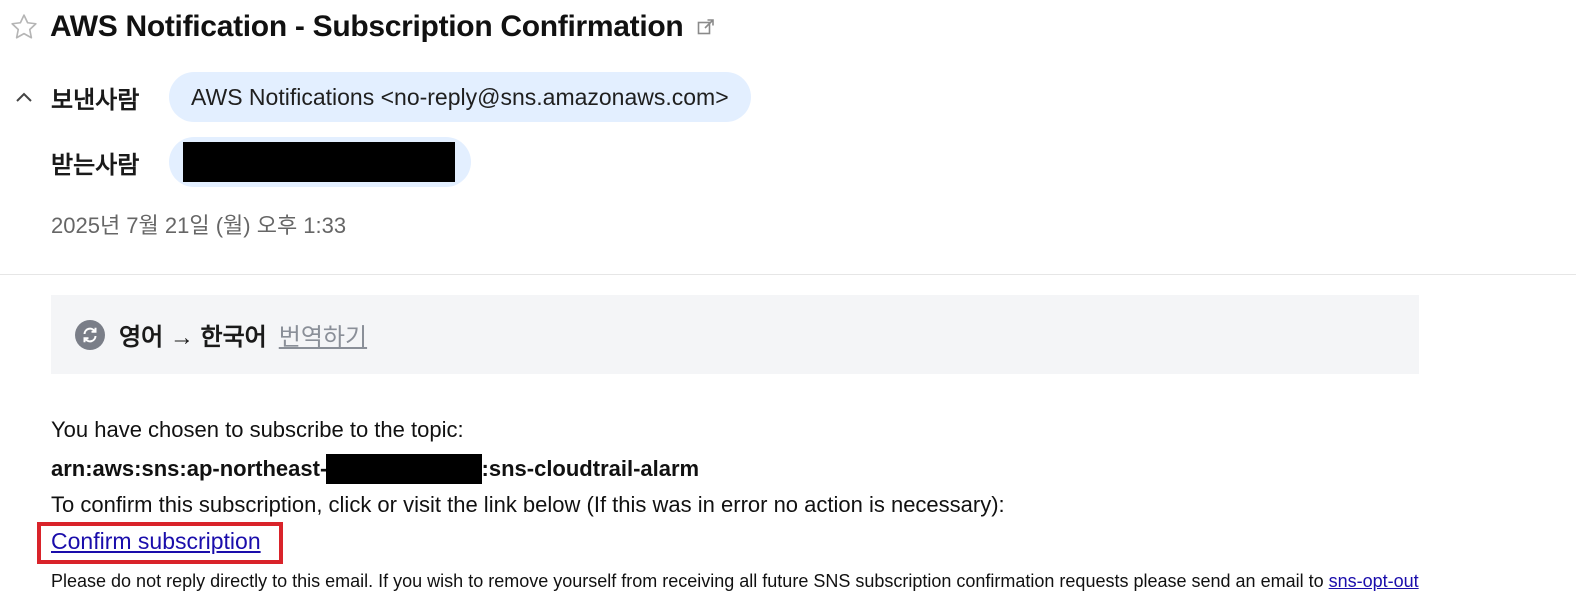 The height and width of the screenshot is (616, 1576). Describe the element at coordinates (706, 27) in the screenshot. I see `external-link-icon` at that location.